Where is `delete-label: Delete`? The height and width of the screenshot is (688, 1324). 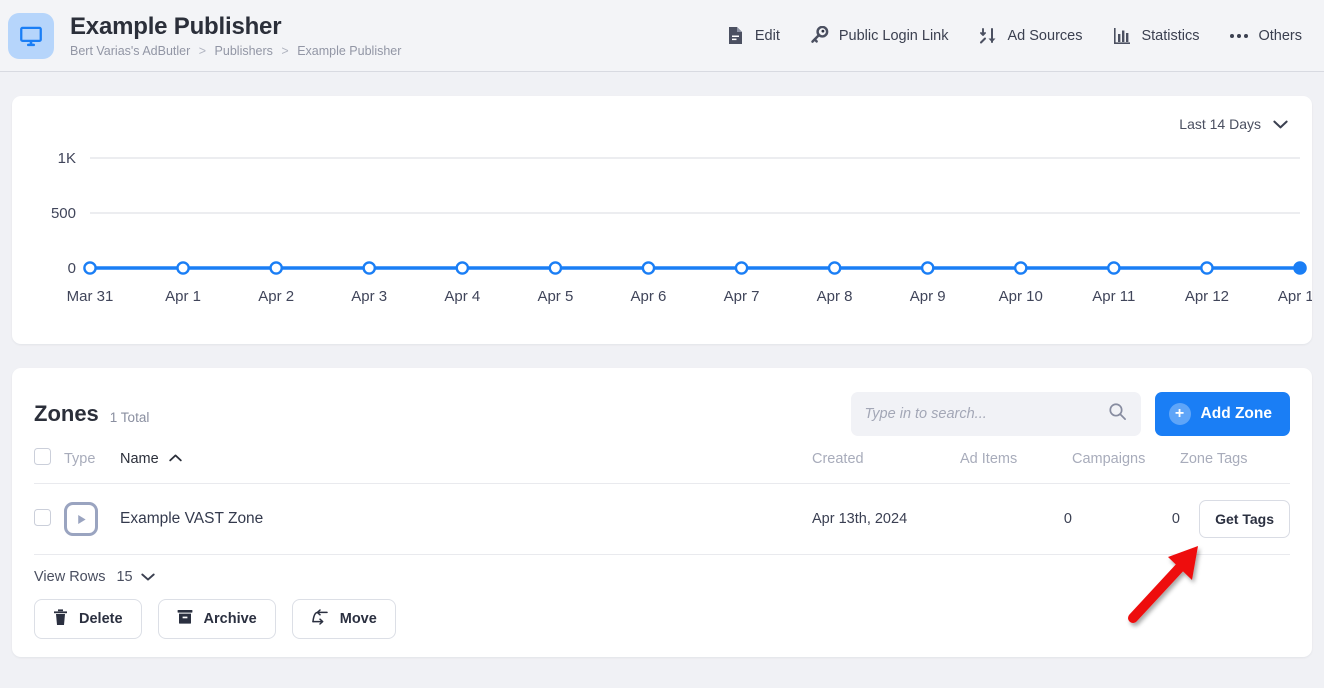
delete-label: Delete is located at coordinates (101, 619).